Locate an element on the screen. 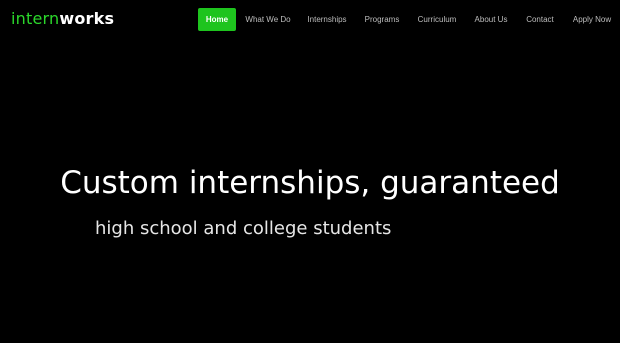 The height and width of the screenshot is (343, 620). nav-item-about-us: About Us is located at coordinates (491, 19).